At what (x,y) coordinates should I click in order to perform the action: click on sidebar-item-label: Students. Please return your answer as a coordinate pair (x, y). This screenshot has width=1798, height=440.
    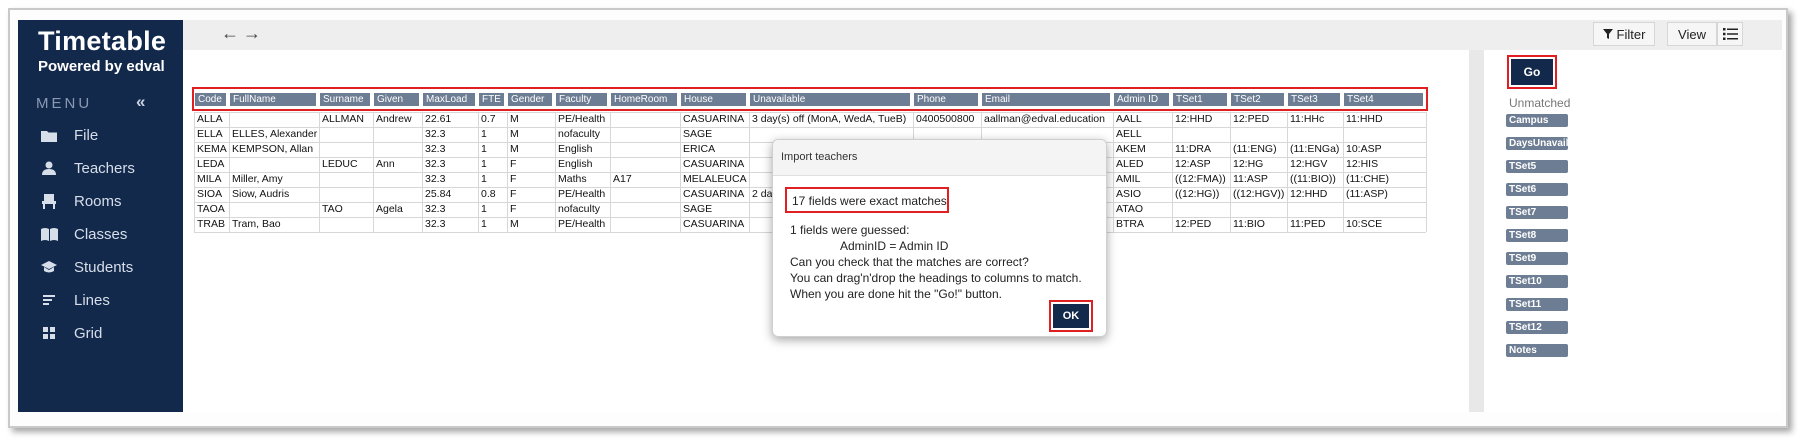
    Looking at the image, I should click on (104, 267).